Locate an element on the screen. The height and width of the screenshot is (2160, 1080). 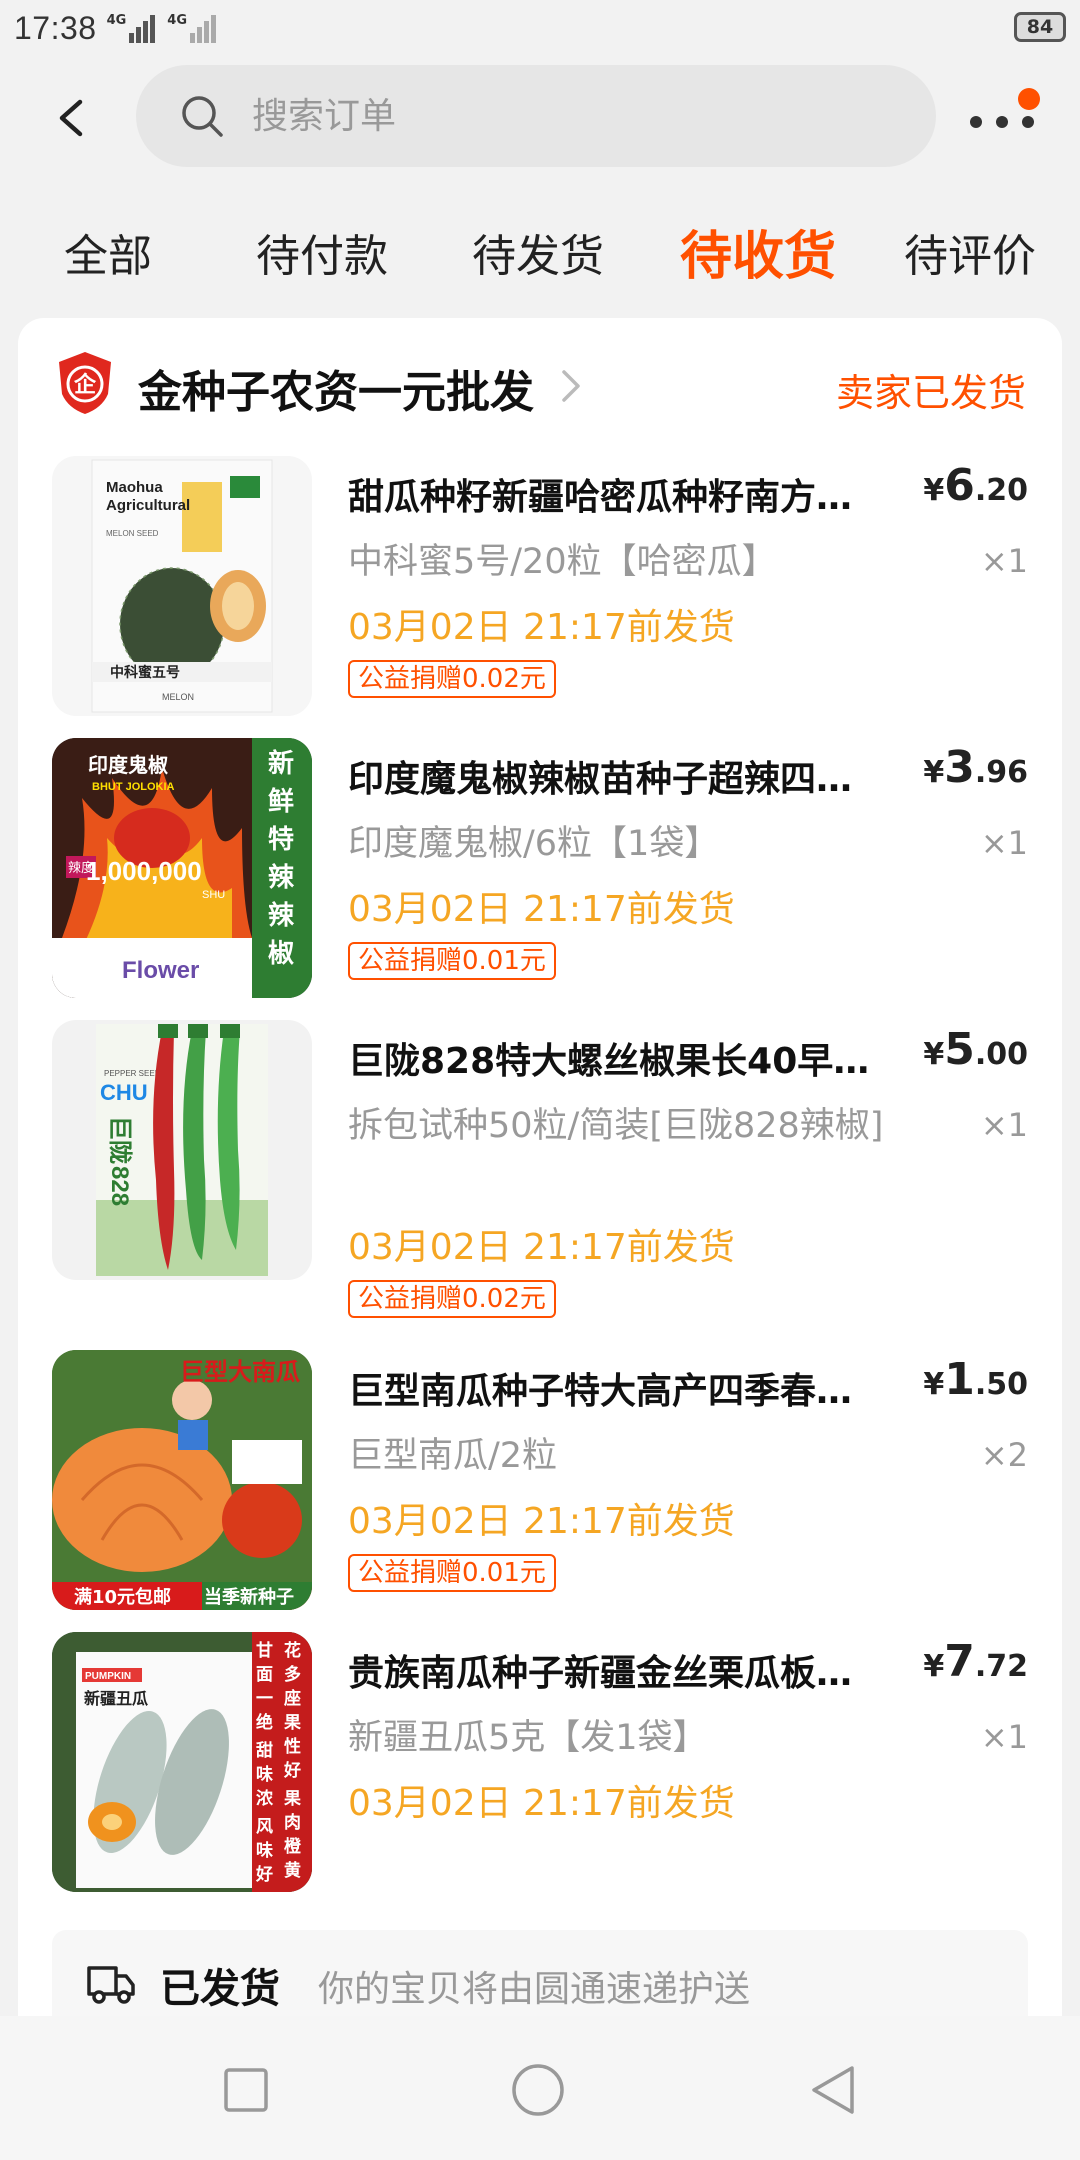
product-sku: 新疆丑瓜5克【发1袋】 is located at coordinates (528, 1738).